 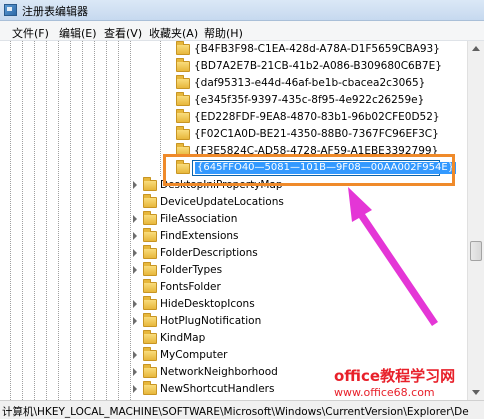 I want to click on watermark: office教程学习网 www.office68.com, so click(x=394, y=382).